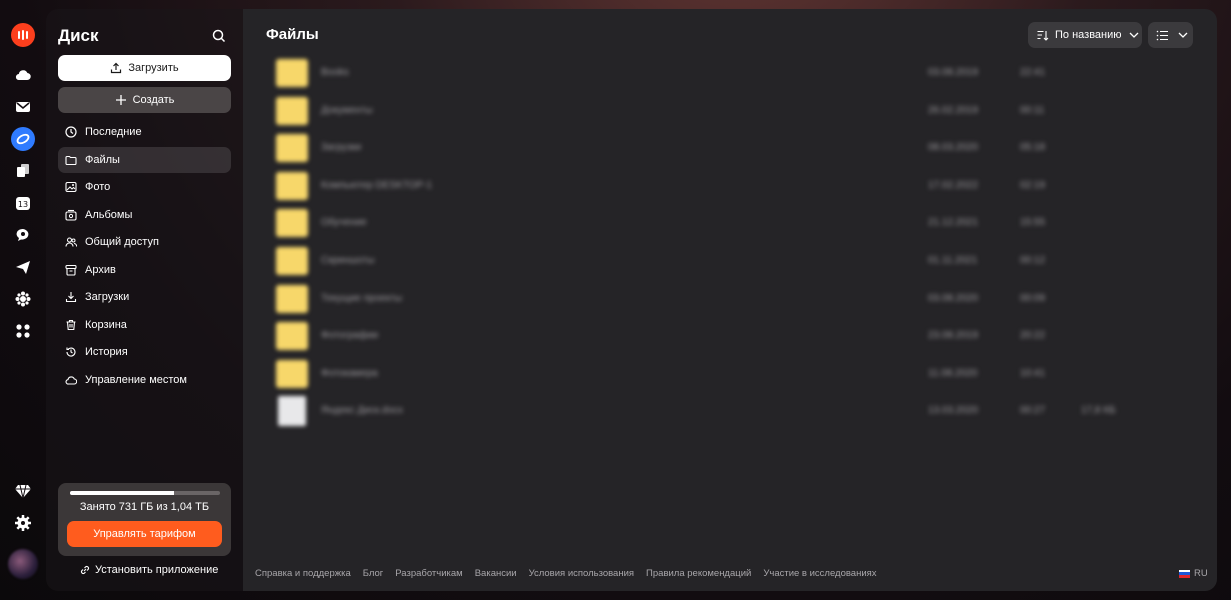  What do you see at coordinates (362, 411) in the screenshot?
I see `file-name: Яндекс Диск.docx` at bounding box center [362, 411].